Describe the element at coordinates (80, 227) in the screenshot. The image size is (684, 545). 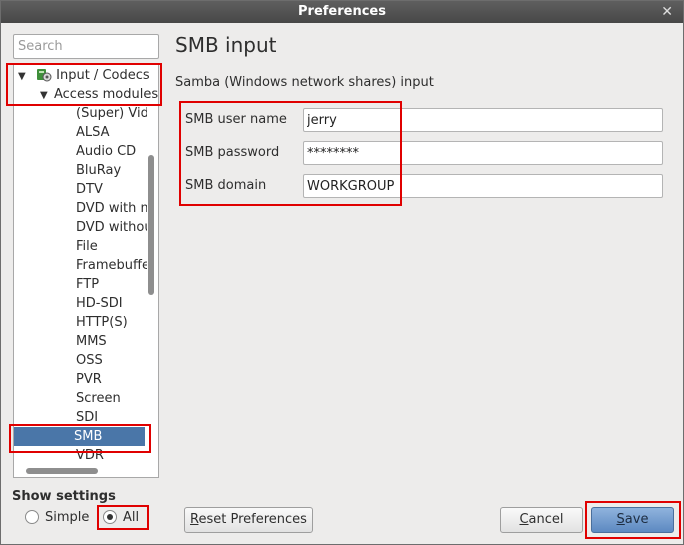
I see `tree-item-dvd-without-menus: DVD without menus` at that location.